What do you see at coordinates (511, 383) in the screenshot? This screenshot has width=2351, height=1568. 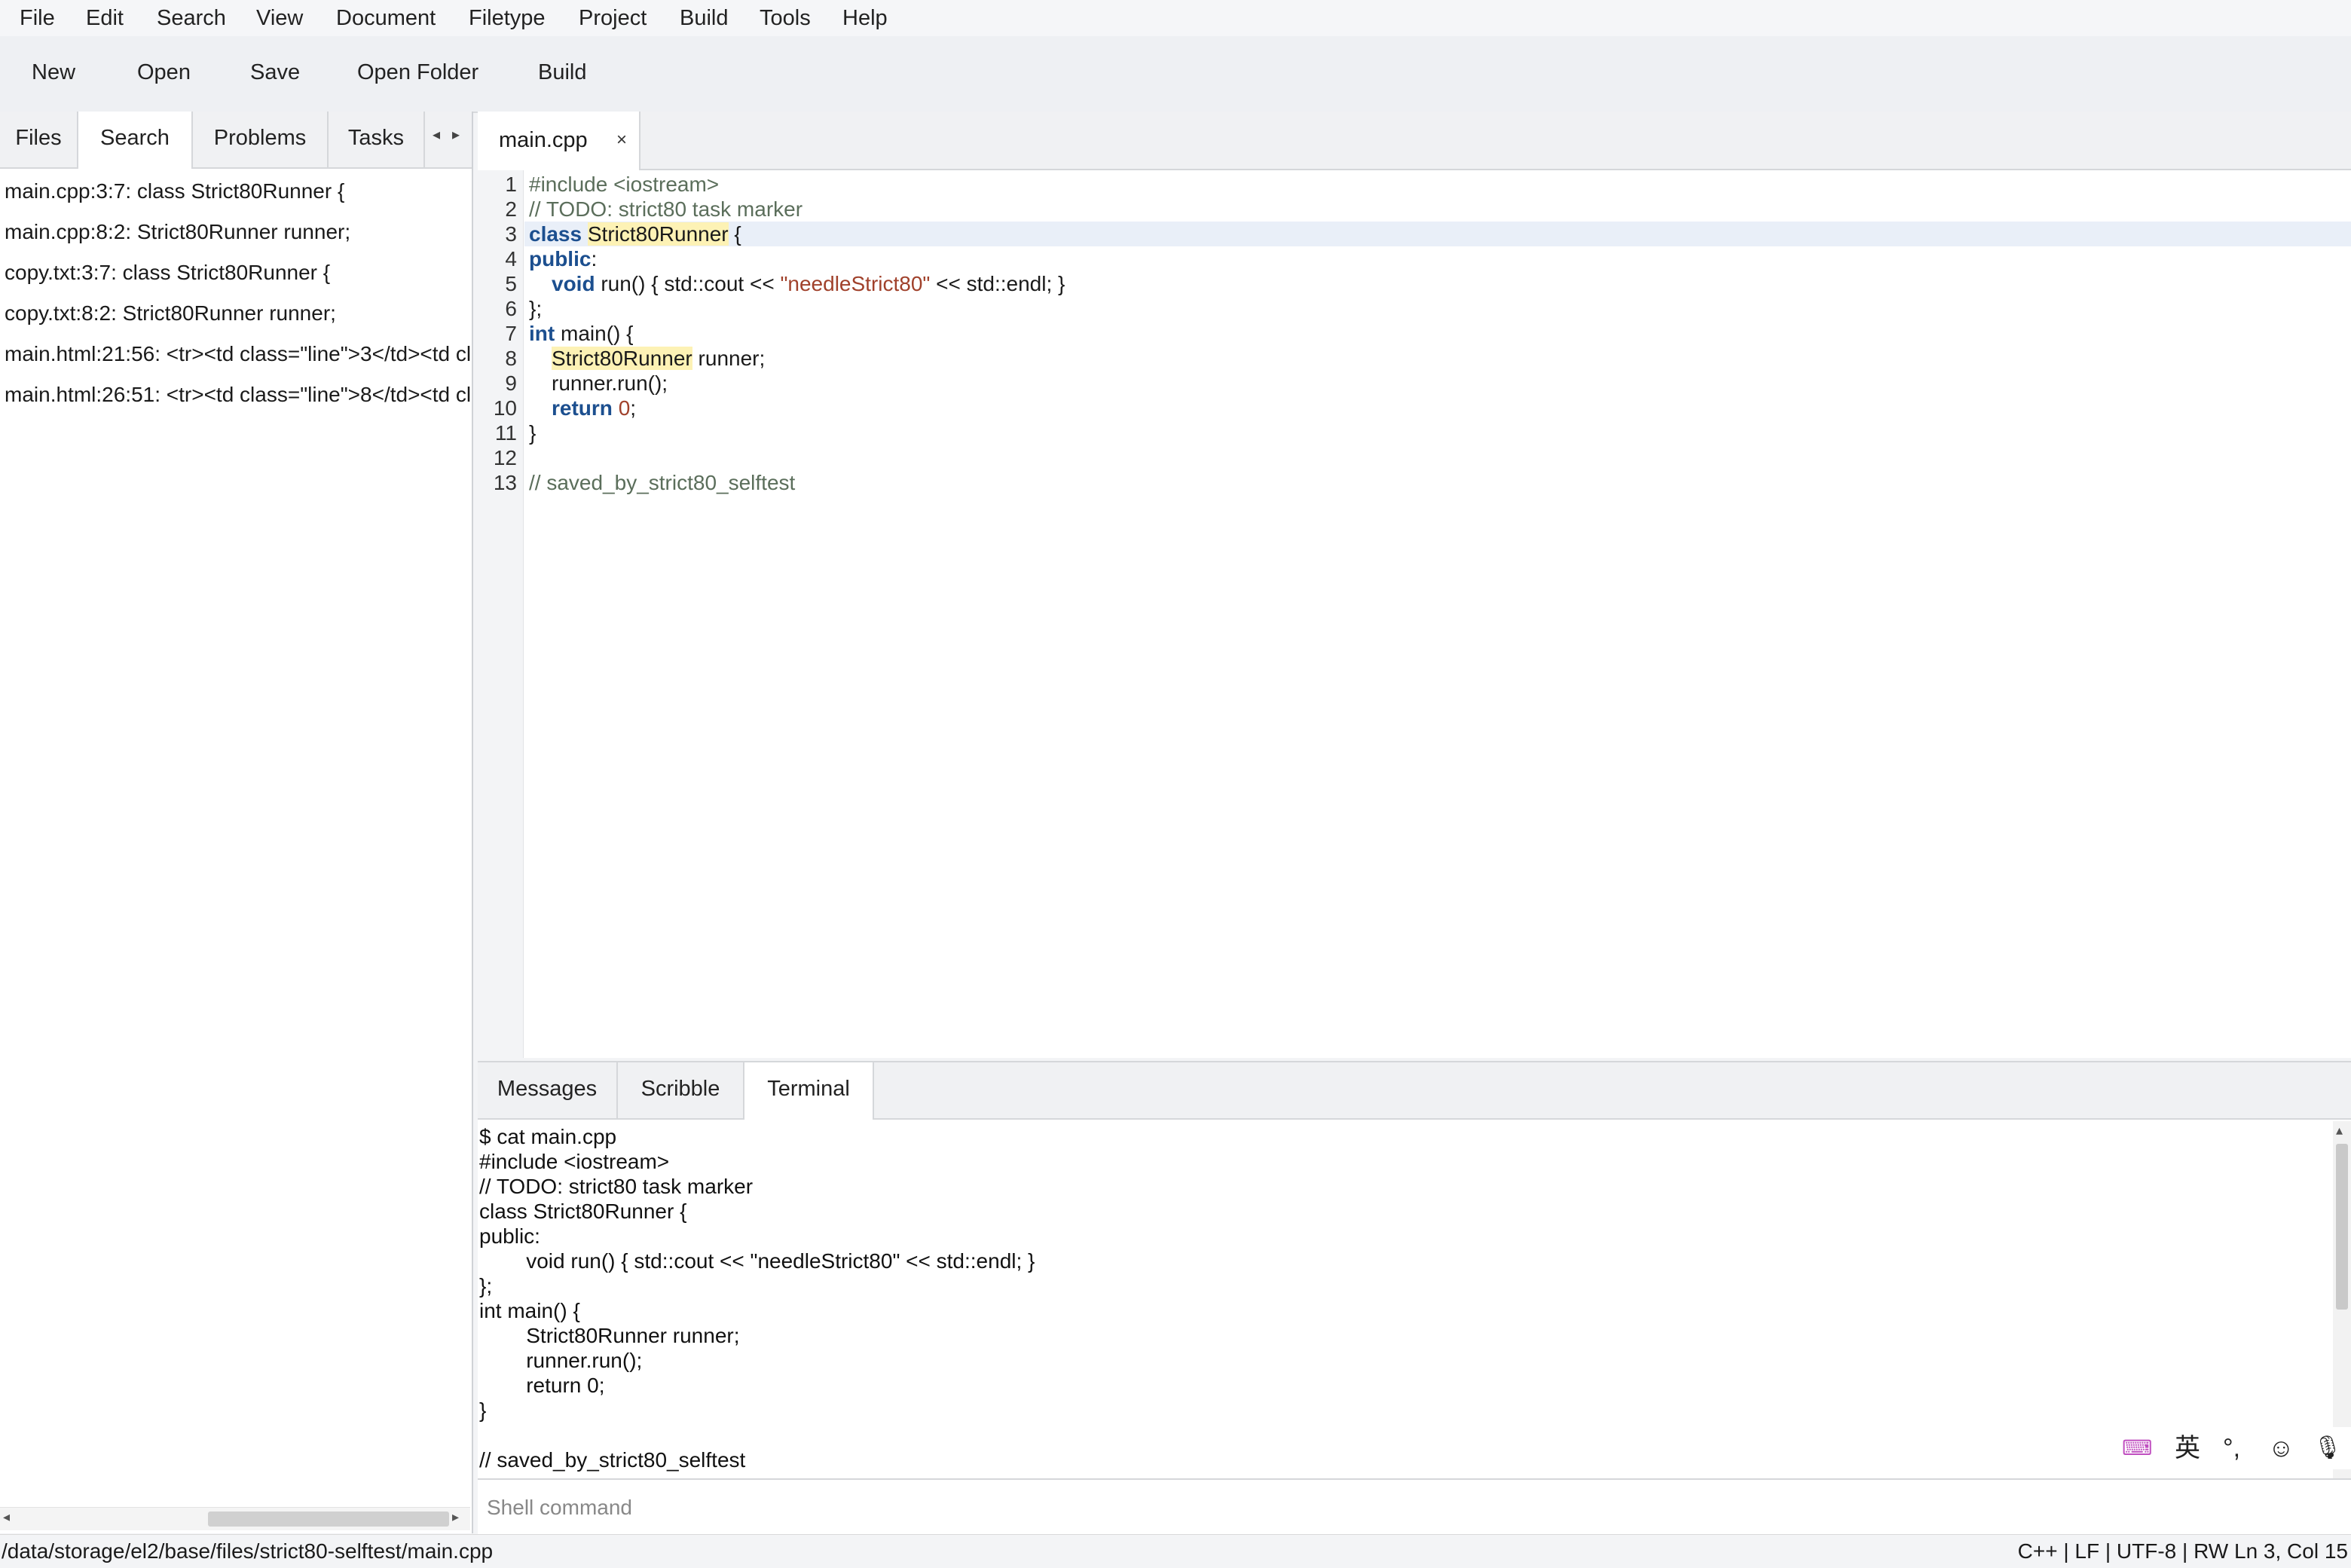 I see `line-number: 9` at bounding box center [511, 383].